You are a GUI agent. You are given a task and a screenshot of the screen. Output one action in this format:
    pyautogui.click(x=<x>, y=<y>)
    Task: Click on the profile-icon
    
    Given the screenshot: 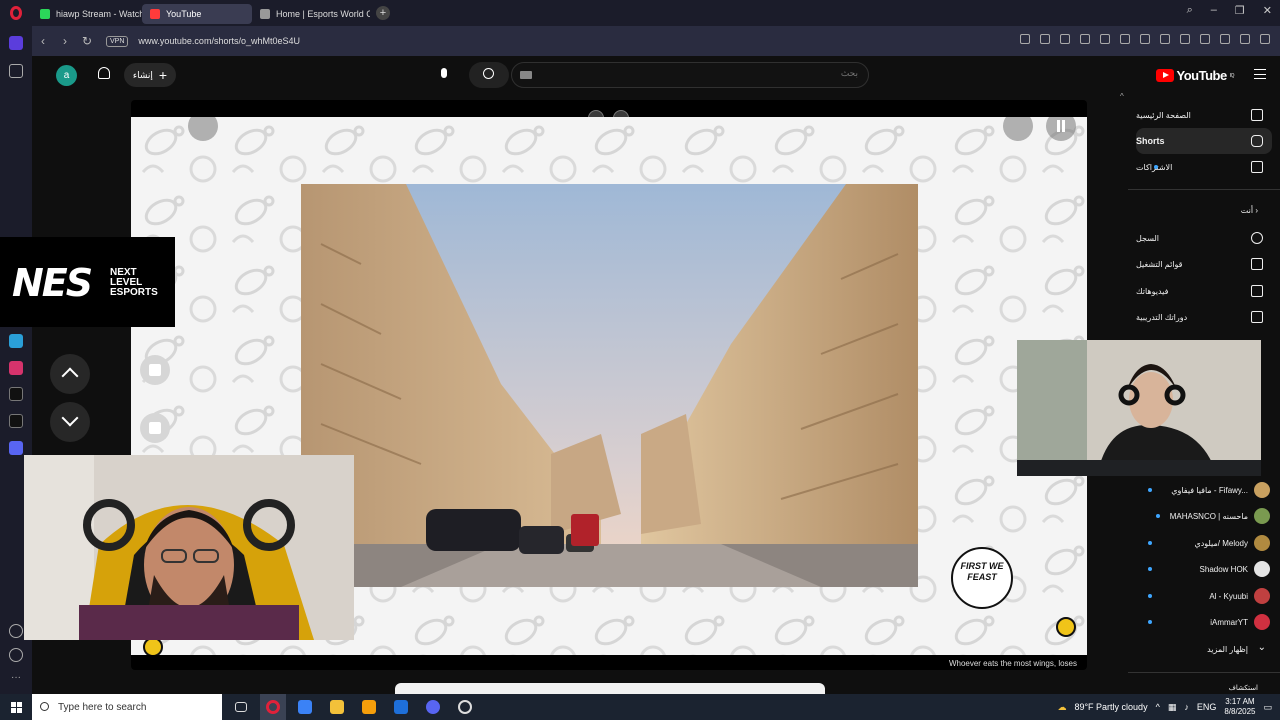 What is the action you would take?
    pyautogui.click(x=1165, y=39)
    